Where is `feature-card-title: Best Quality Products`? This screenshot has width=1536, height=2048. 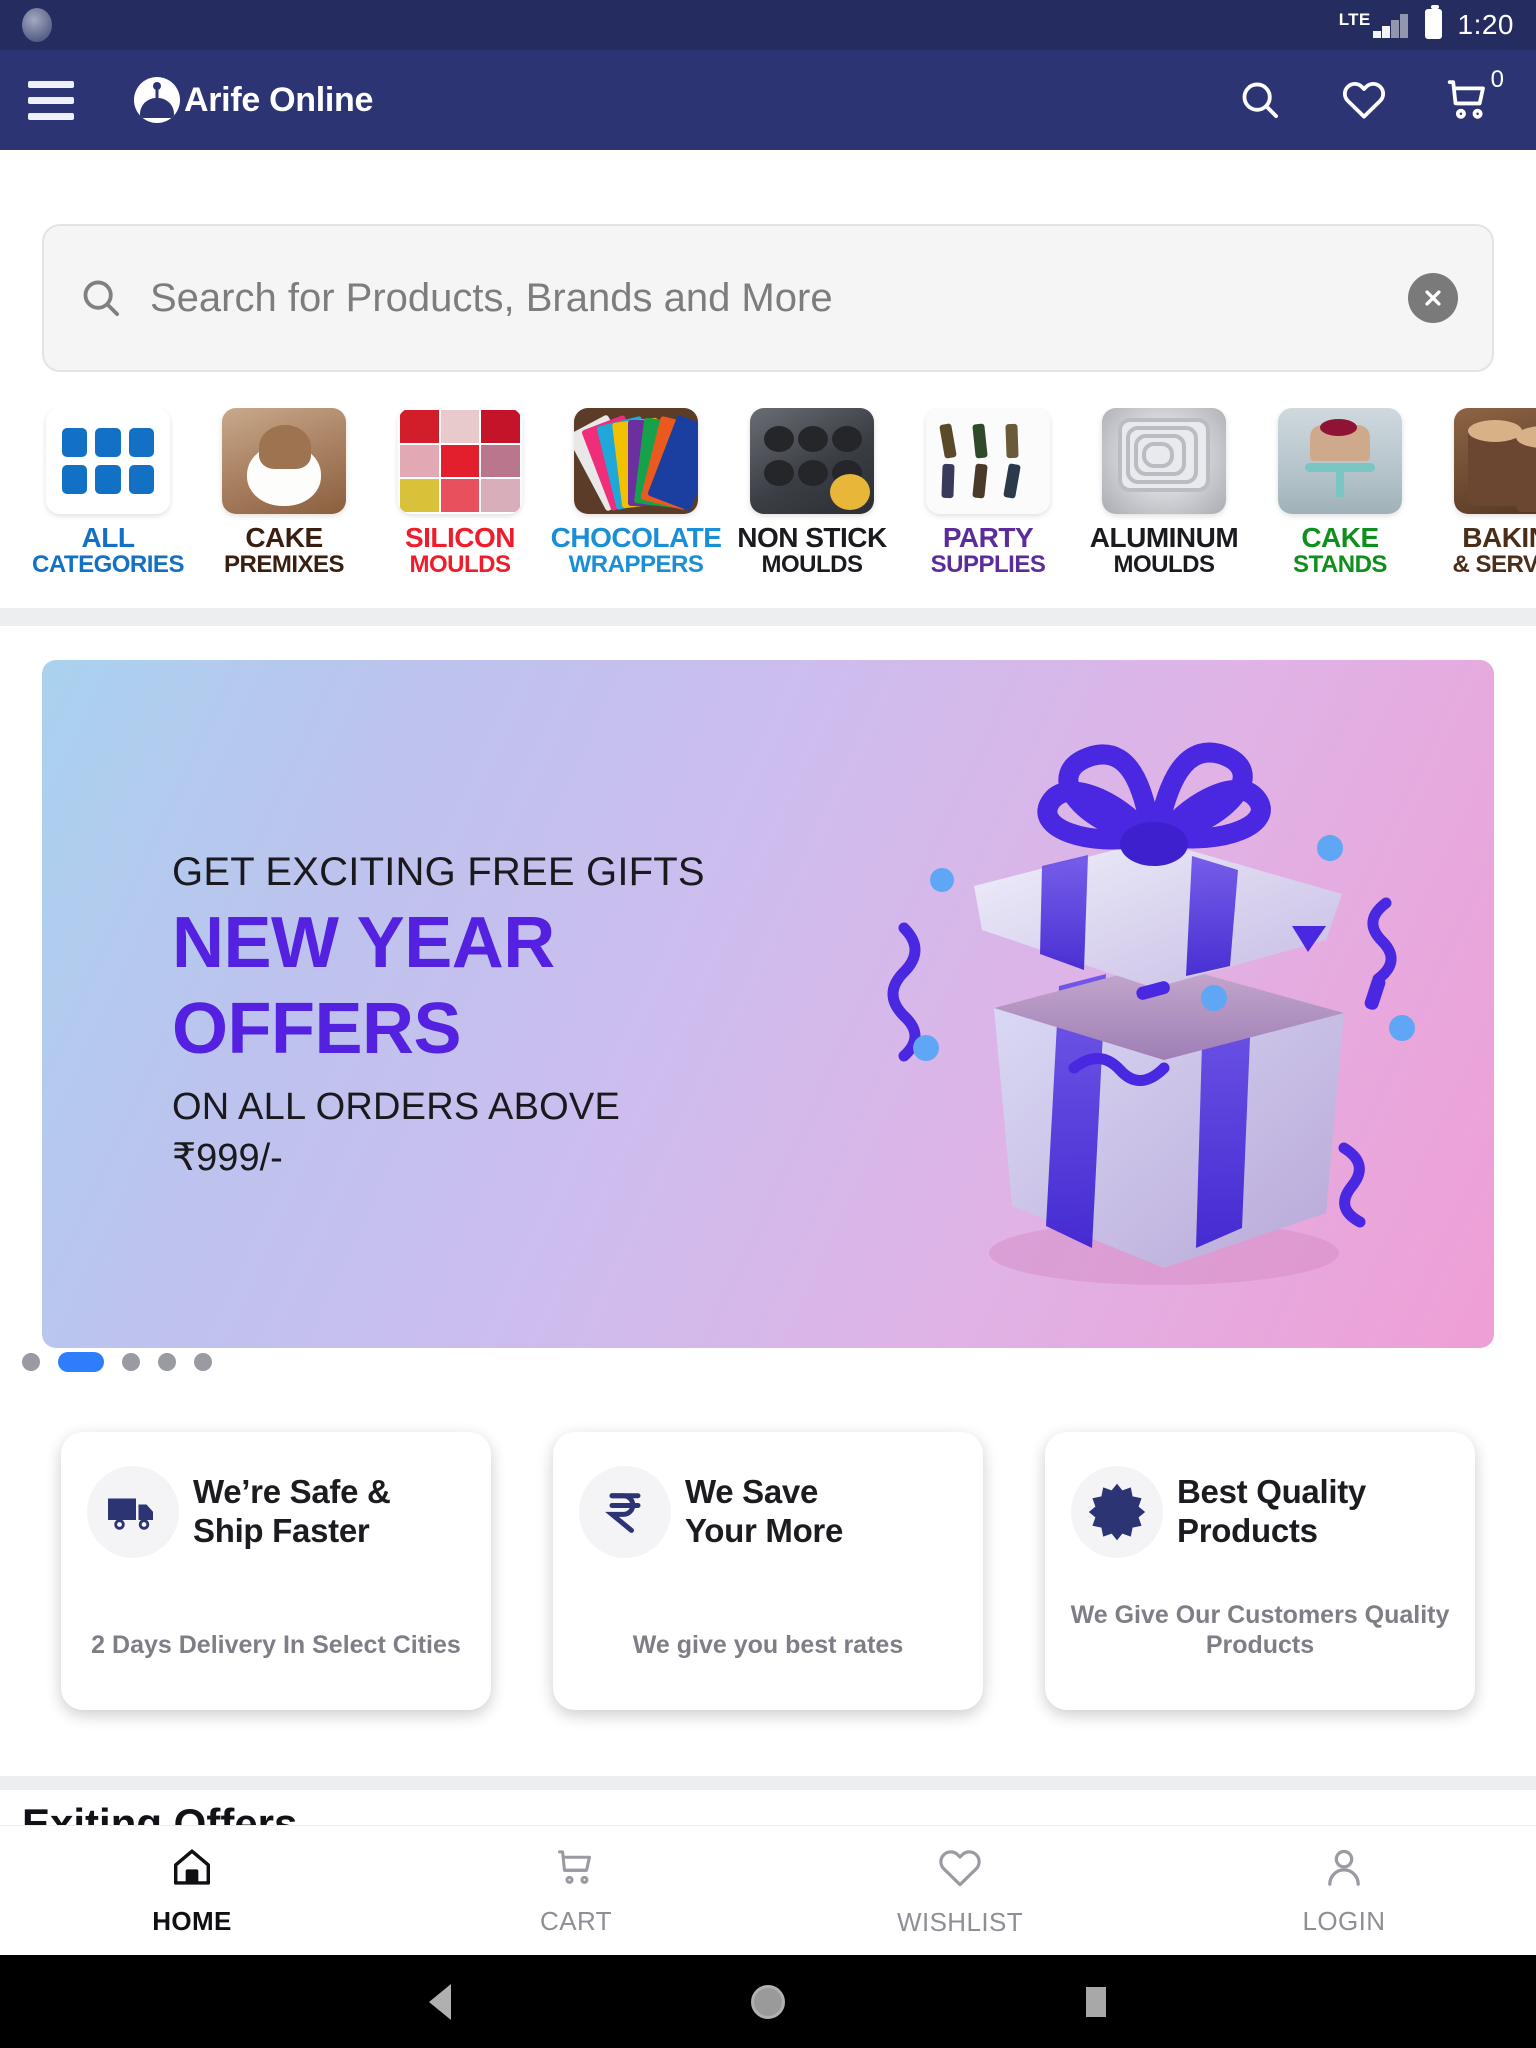
feature-card-title: Best Quality Products is located at coordinates (1271, 1512).